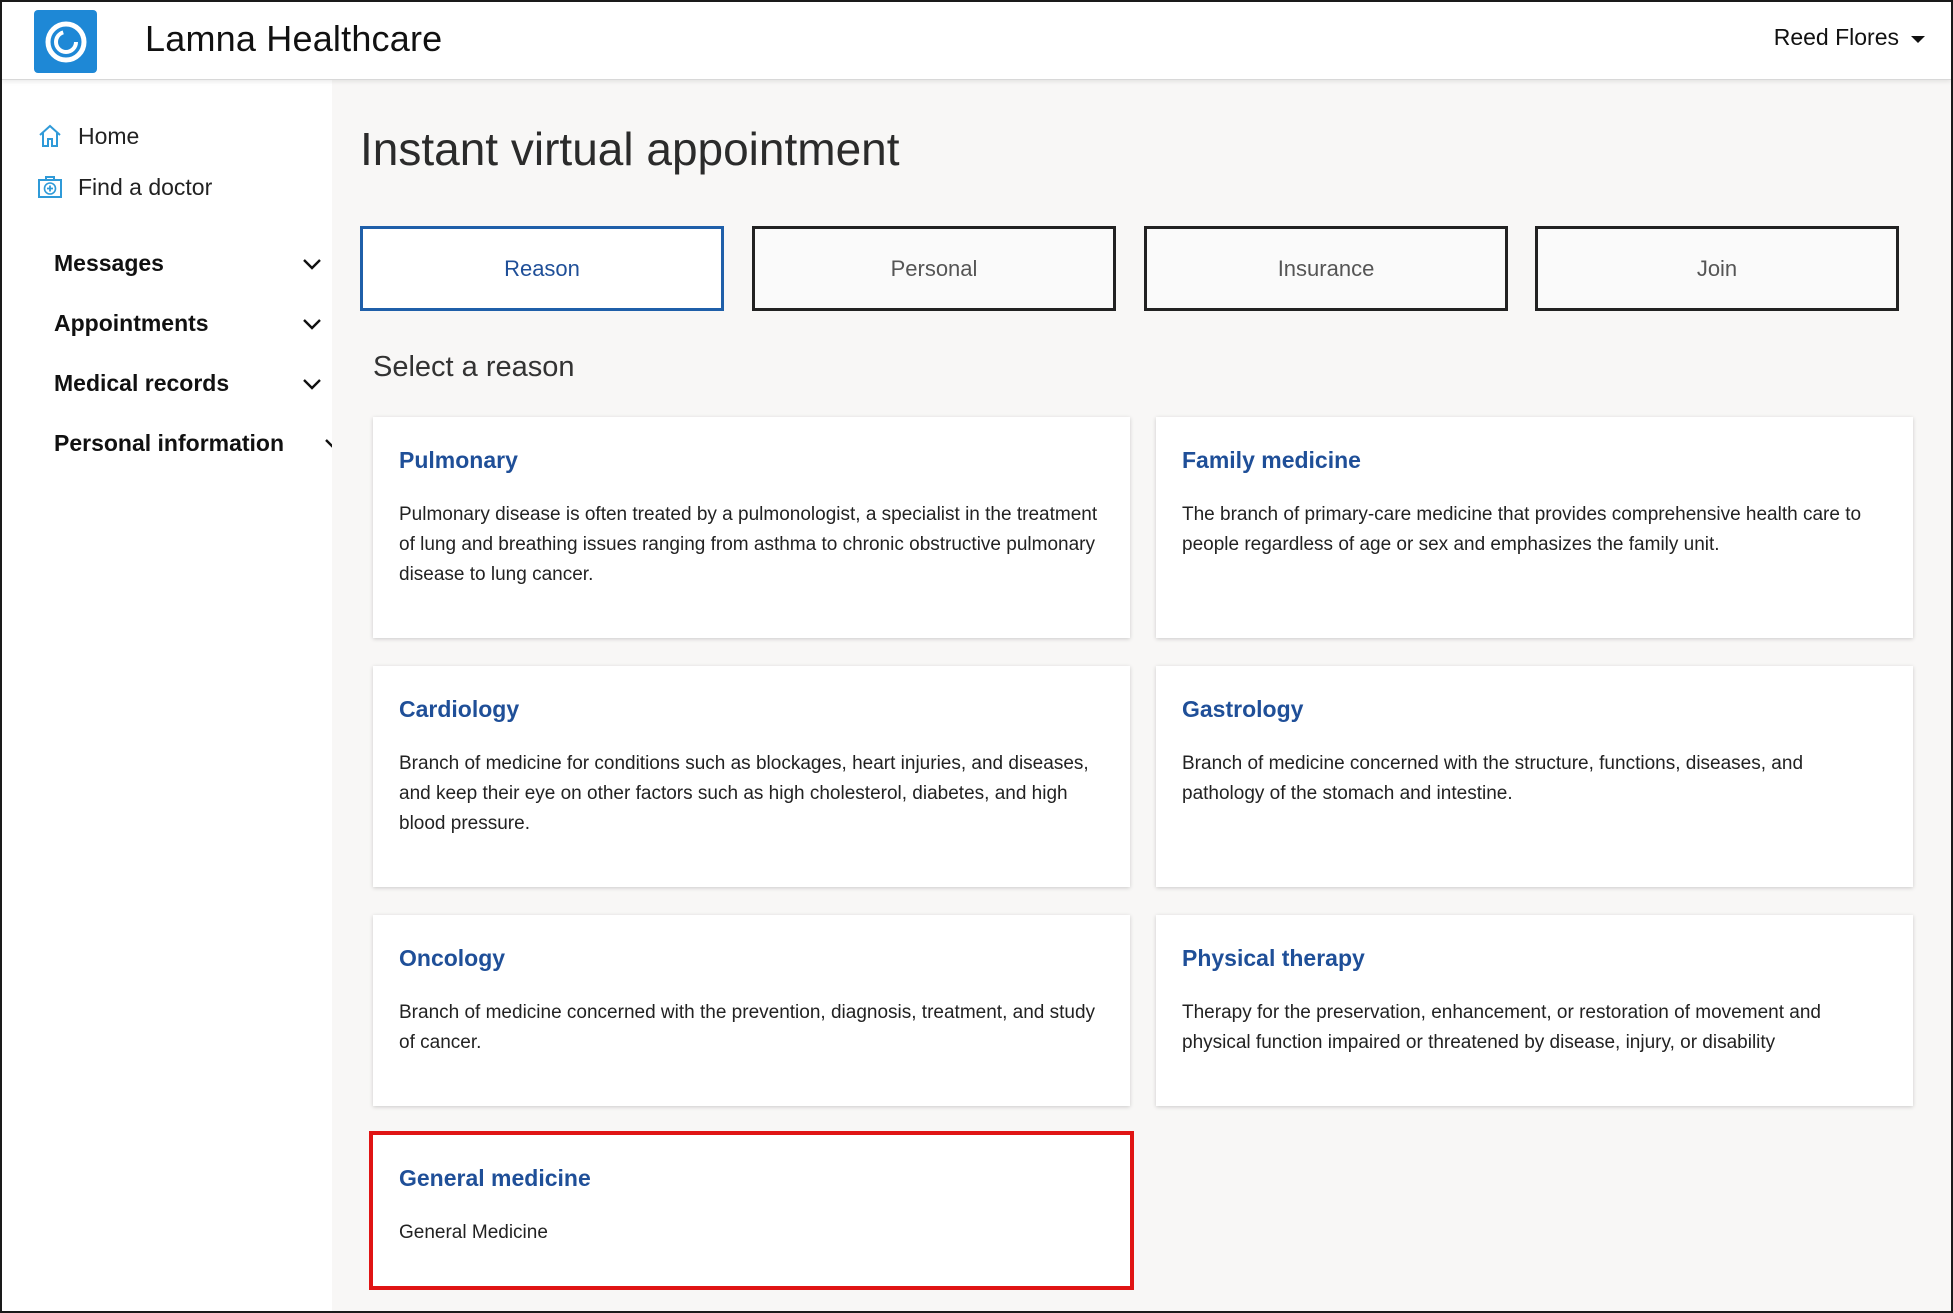  I want to click on reason-card-title: General medicine, so click(495, 1178).